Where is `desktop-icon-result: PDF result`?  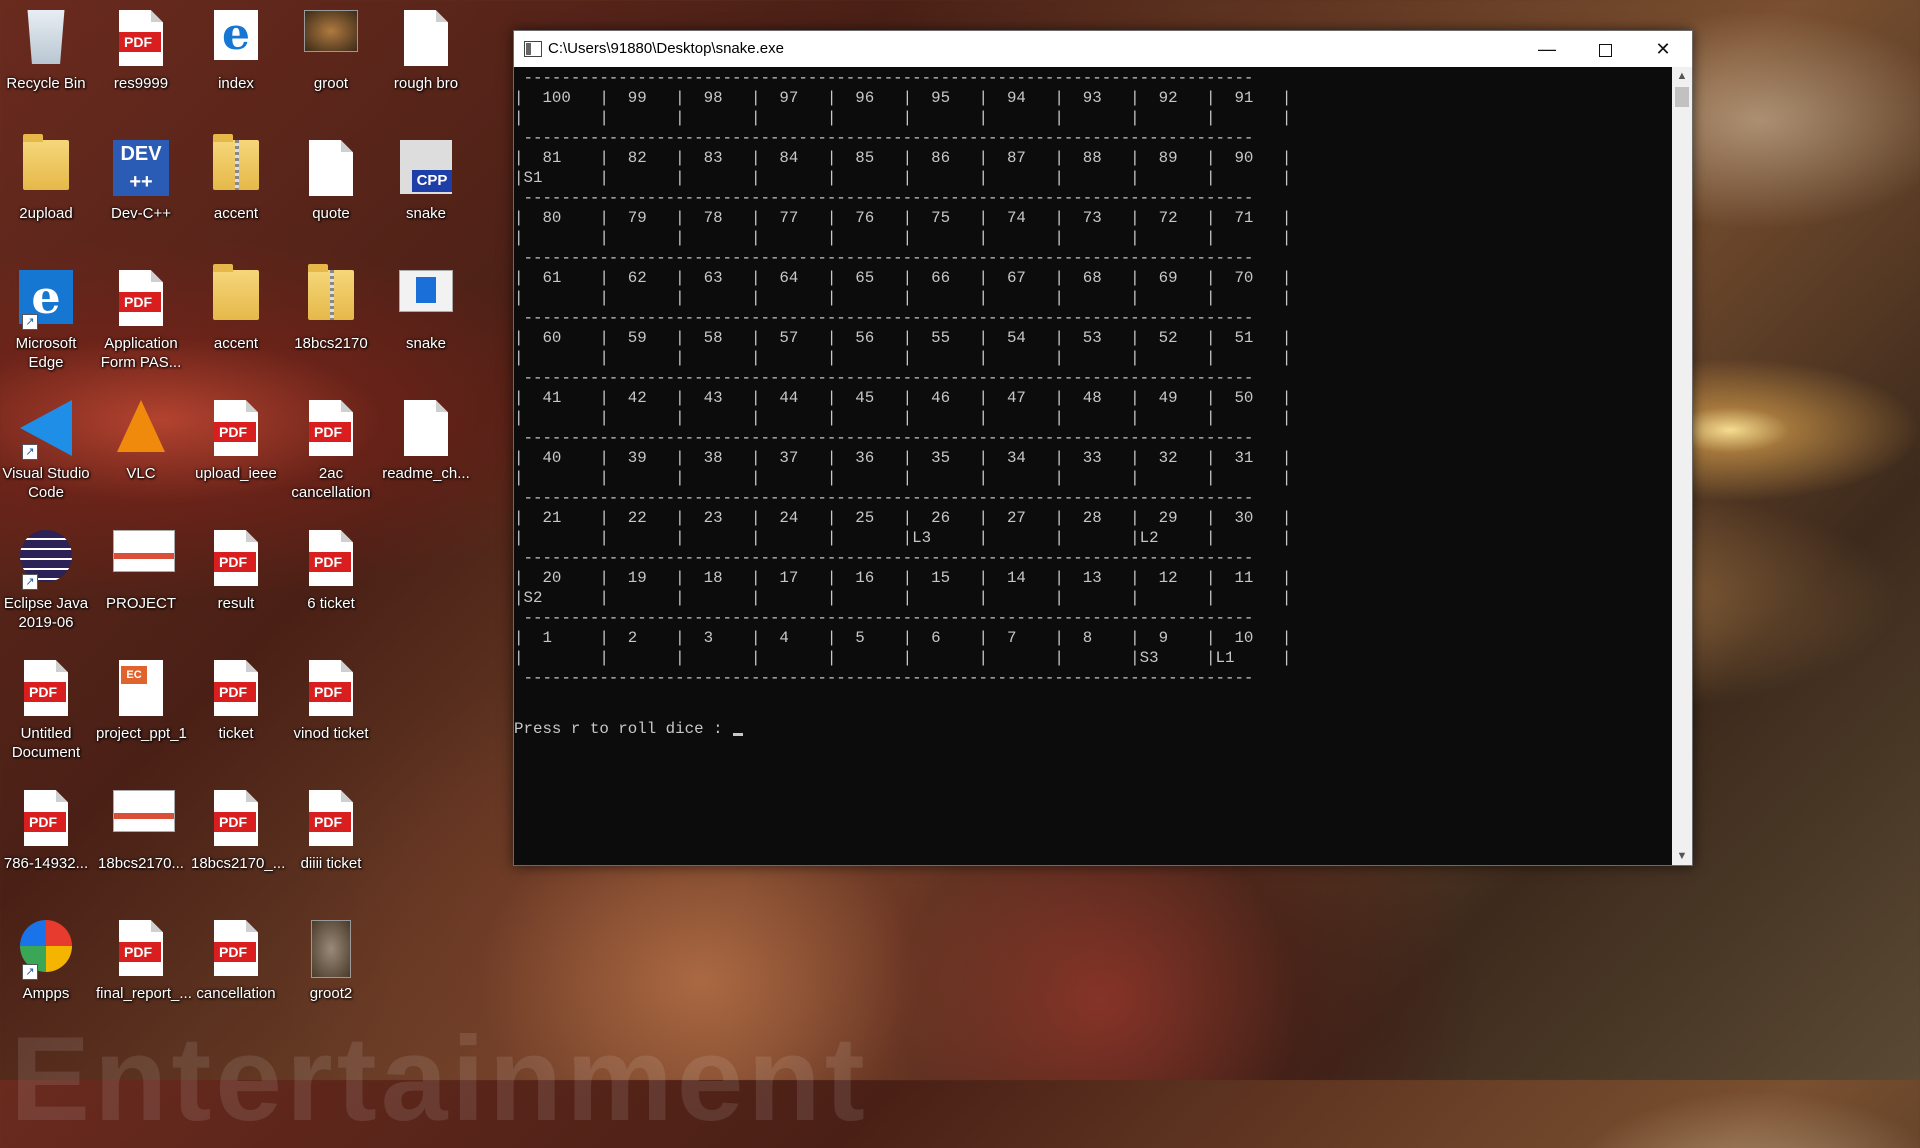
desktop-icon-result: PDF result is located at coordinates (236, 580).